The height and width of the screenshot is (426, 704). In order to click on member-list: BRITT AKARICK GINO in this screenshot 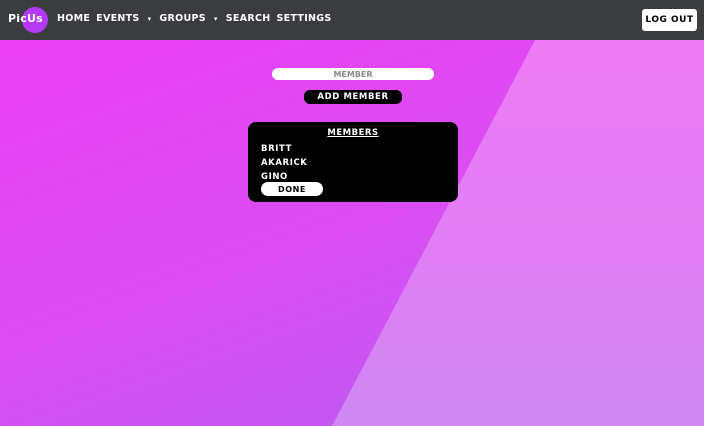, I will do `click(284, 163)`.